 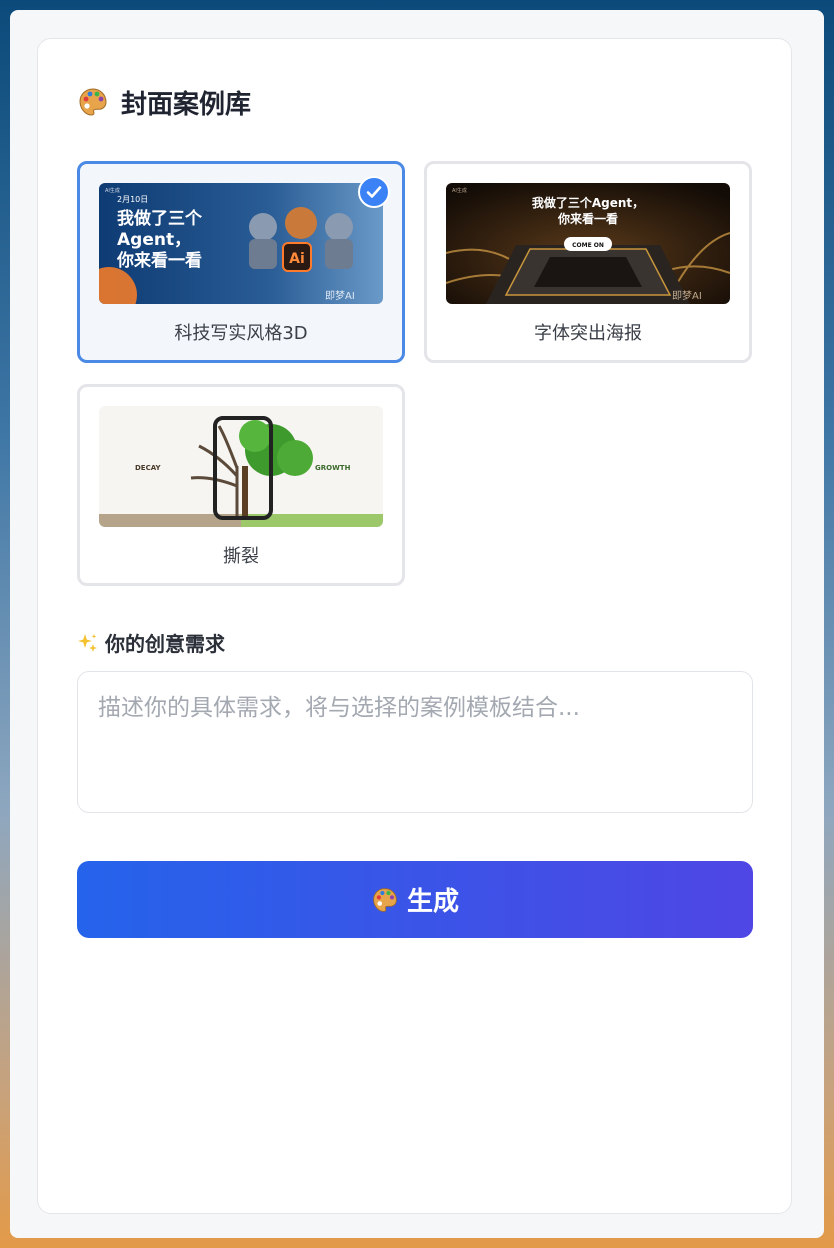 I want to click on case-card-label: 科技写实风格3D, so click(x=241, y=333).